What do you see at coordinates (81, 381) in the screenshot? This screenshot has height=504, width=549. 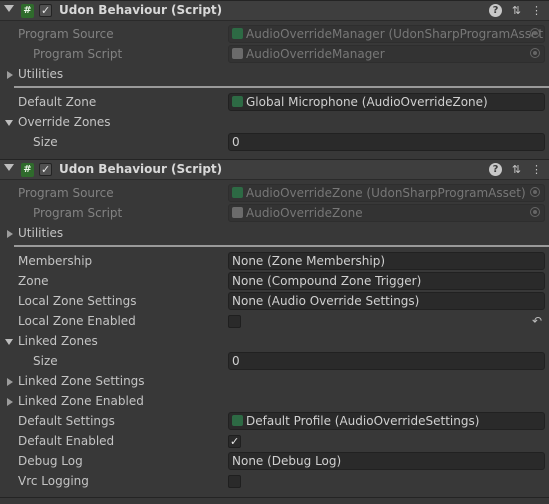 I see `linked-zone-settings-label: Linked Zone Settings` at bounding box center [81, 381].